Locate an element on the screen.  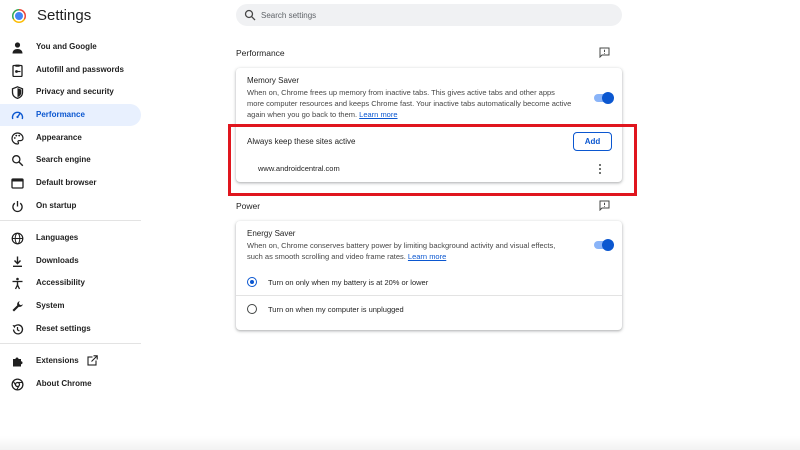
card-divider is located at coordinates (429, 295).